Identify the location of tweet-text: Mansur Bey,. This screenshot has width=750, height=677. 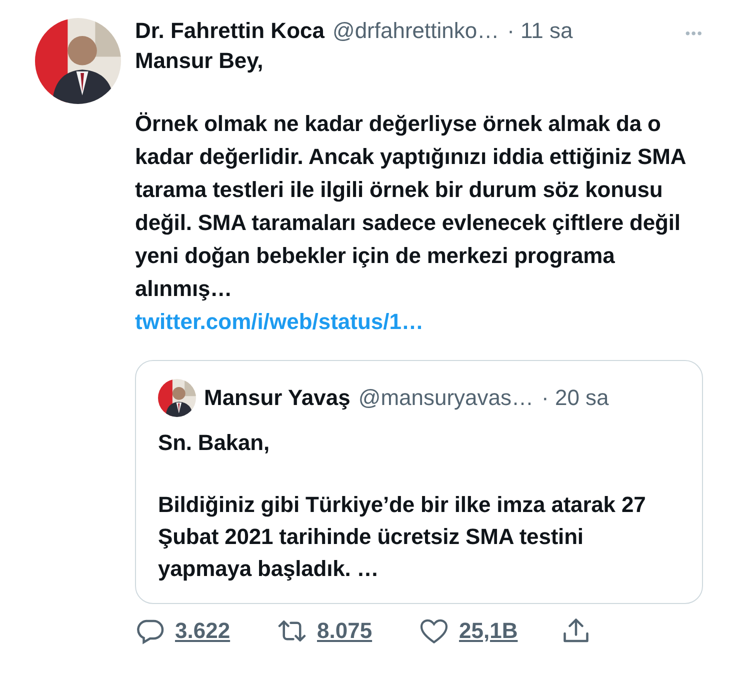
(199, 61).